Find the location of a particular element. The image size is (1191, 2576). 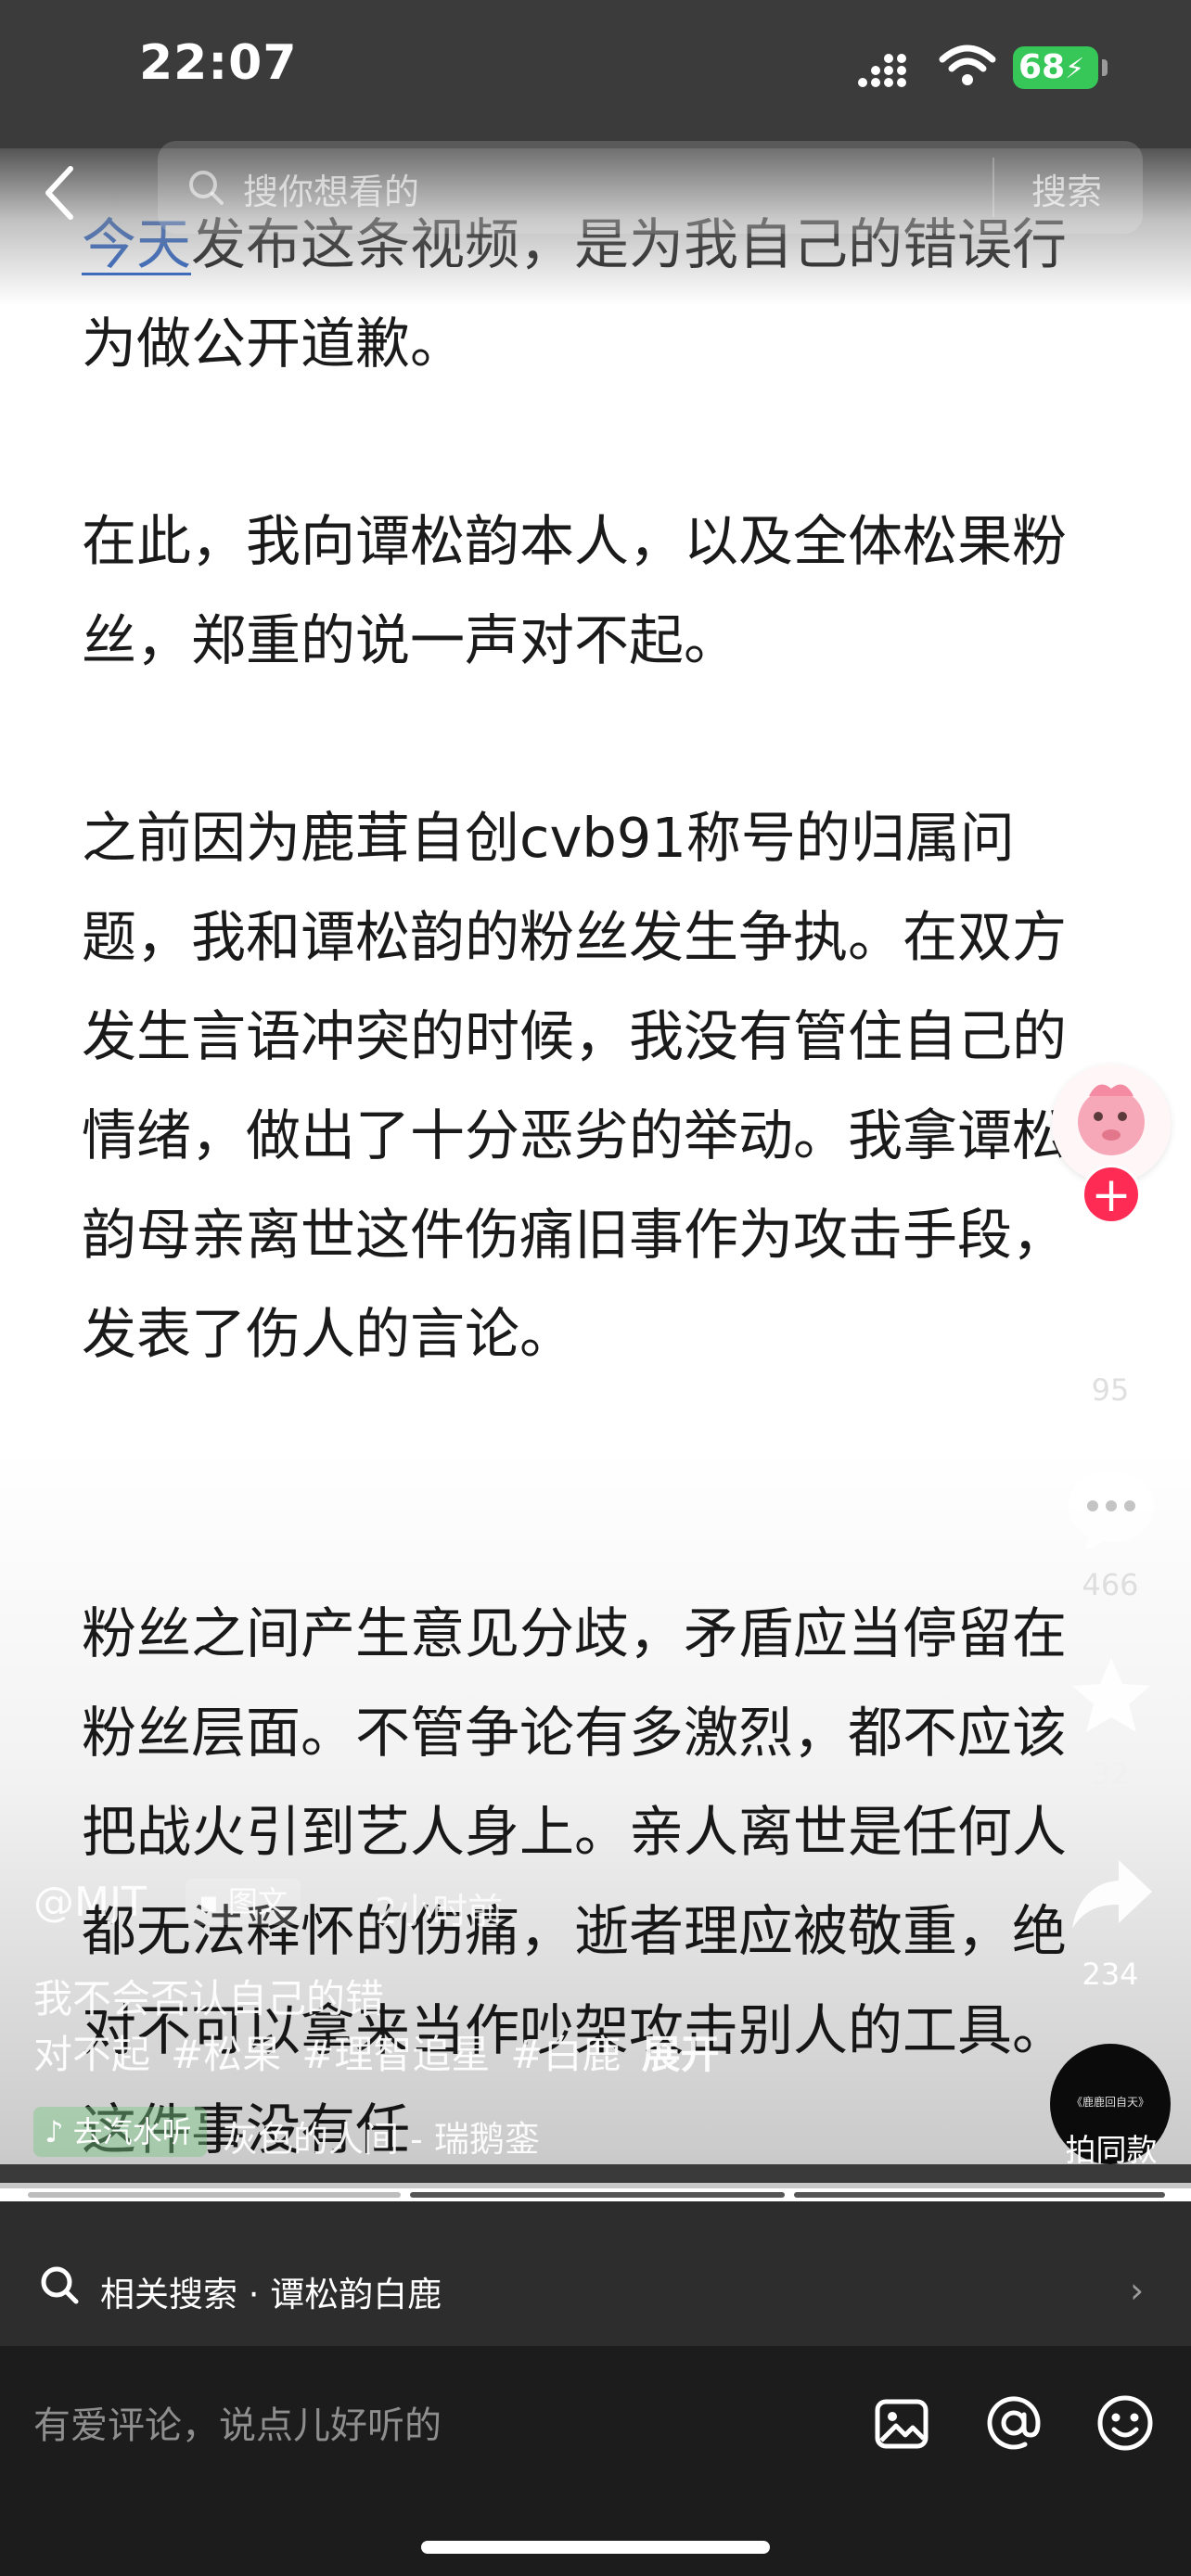

post-type-label: 图文 is located at coordinates (257, 1901).